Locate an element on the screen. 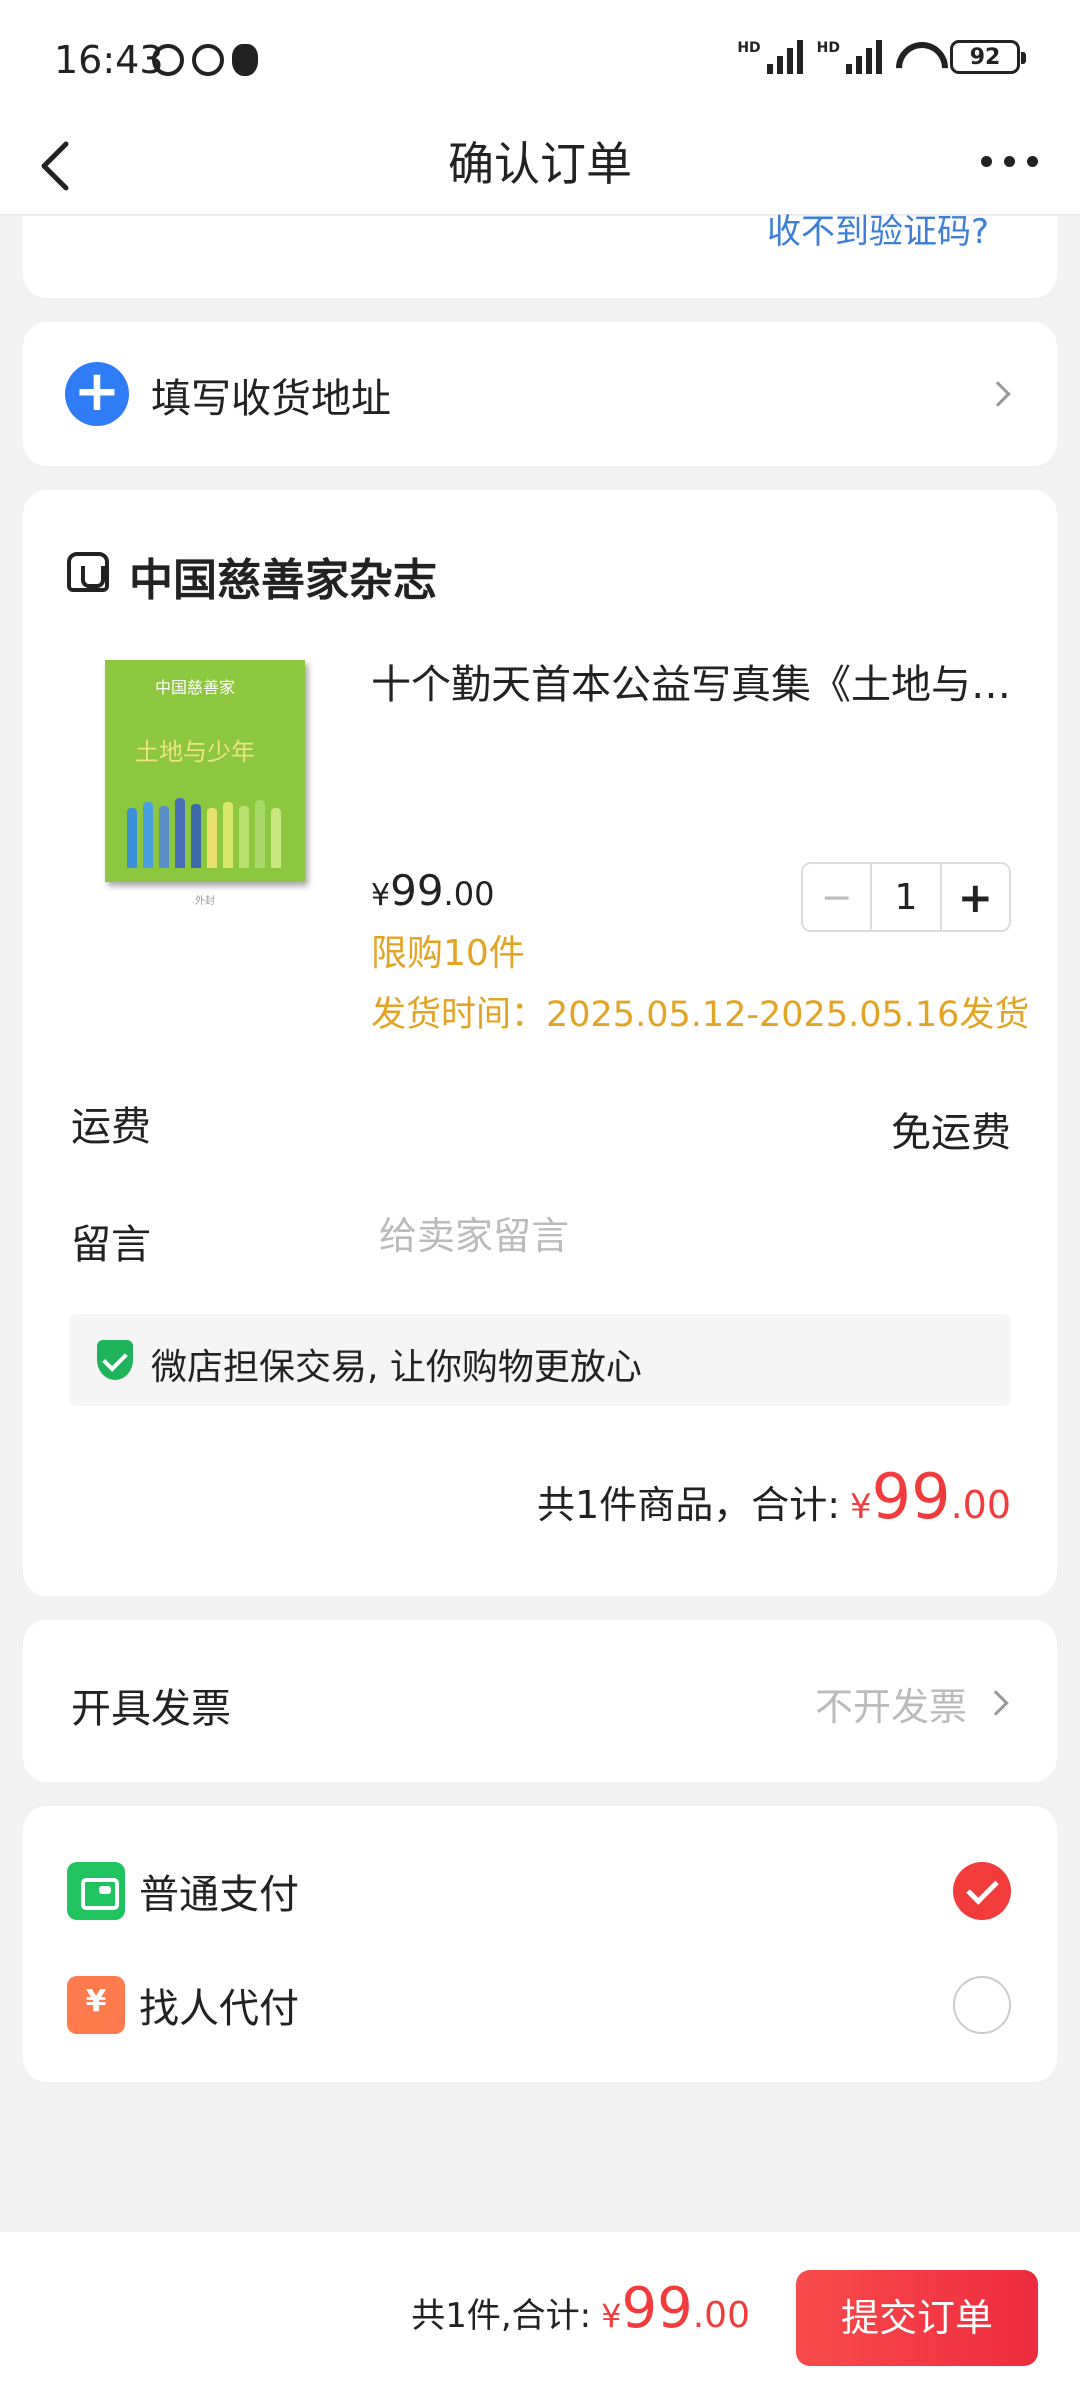 The image size is (1080, 2400). payment-radio-checked is located at coordinates (982, 1891).